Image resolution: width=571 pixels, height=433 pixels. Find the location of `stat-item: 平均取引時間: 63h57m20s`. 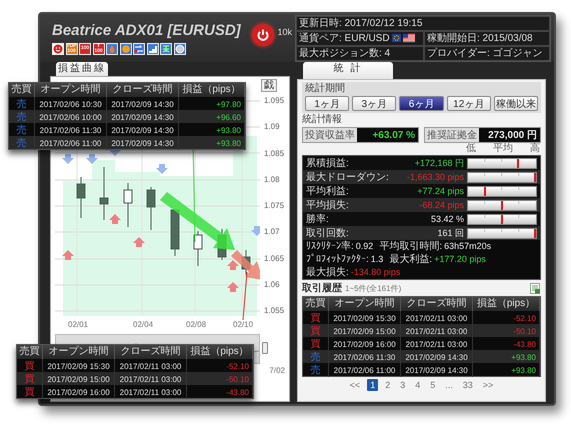

stat-item: 平均取引時間: 63h57m20s is located at coordinates (435, 246).